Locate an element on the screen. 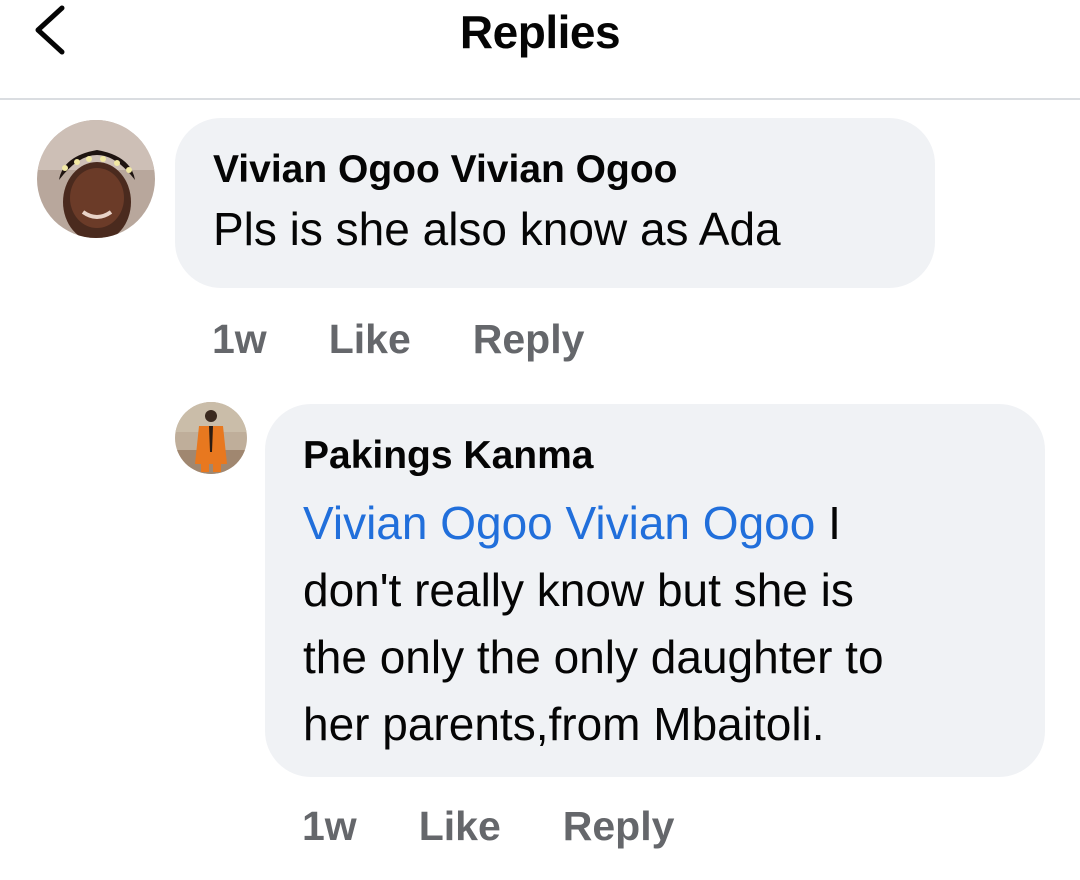  comment-text: Pls is she also know as Ada is located at coordinates (497, 229).